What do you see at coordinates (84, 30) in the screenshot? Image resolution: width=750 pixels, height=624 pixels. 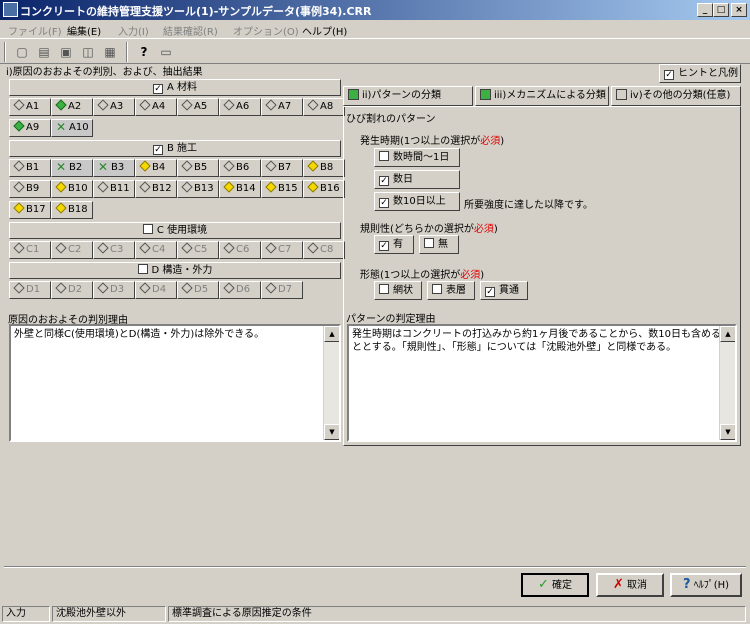 I see `menu-edit: 編集(E)` at bounding box center [84, 30].